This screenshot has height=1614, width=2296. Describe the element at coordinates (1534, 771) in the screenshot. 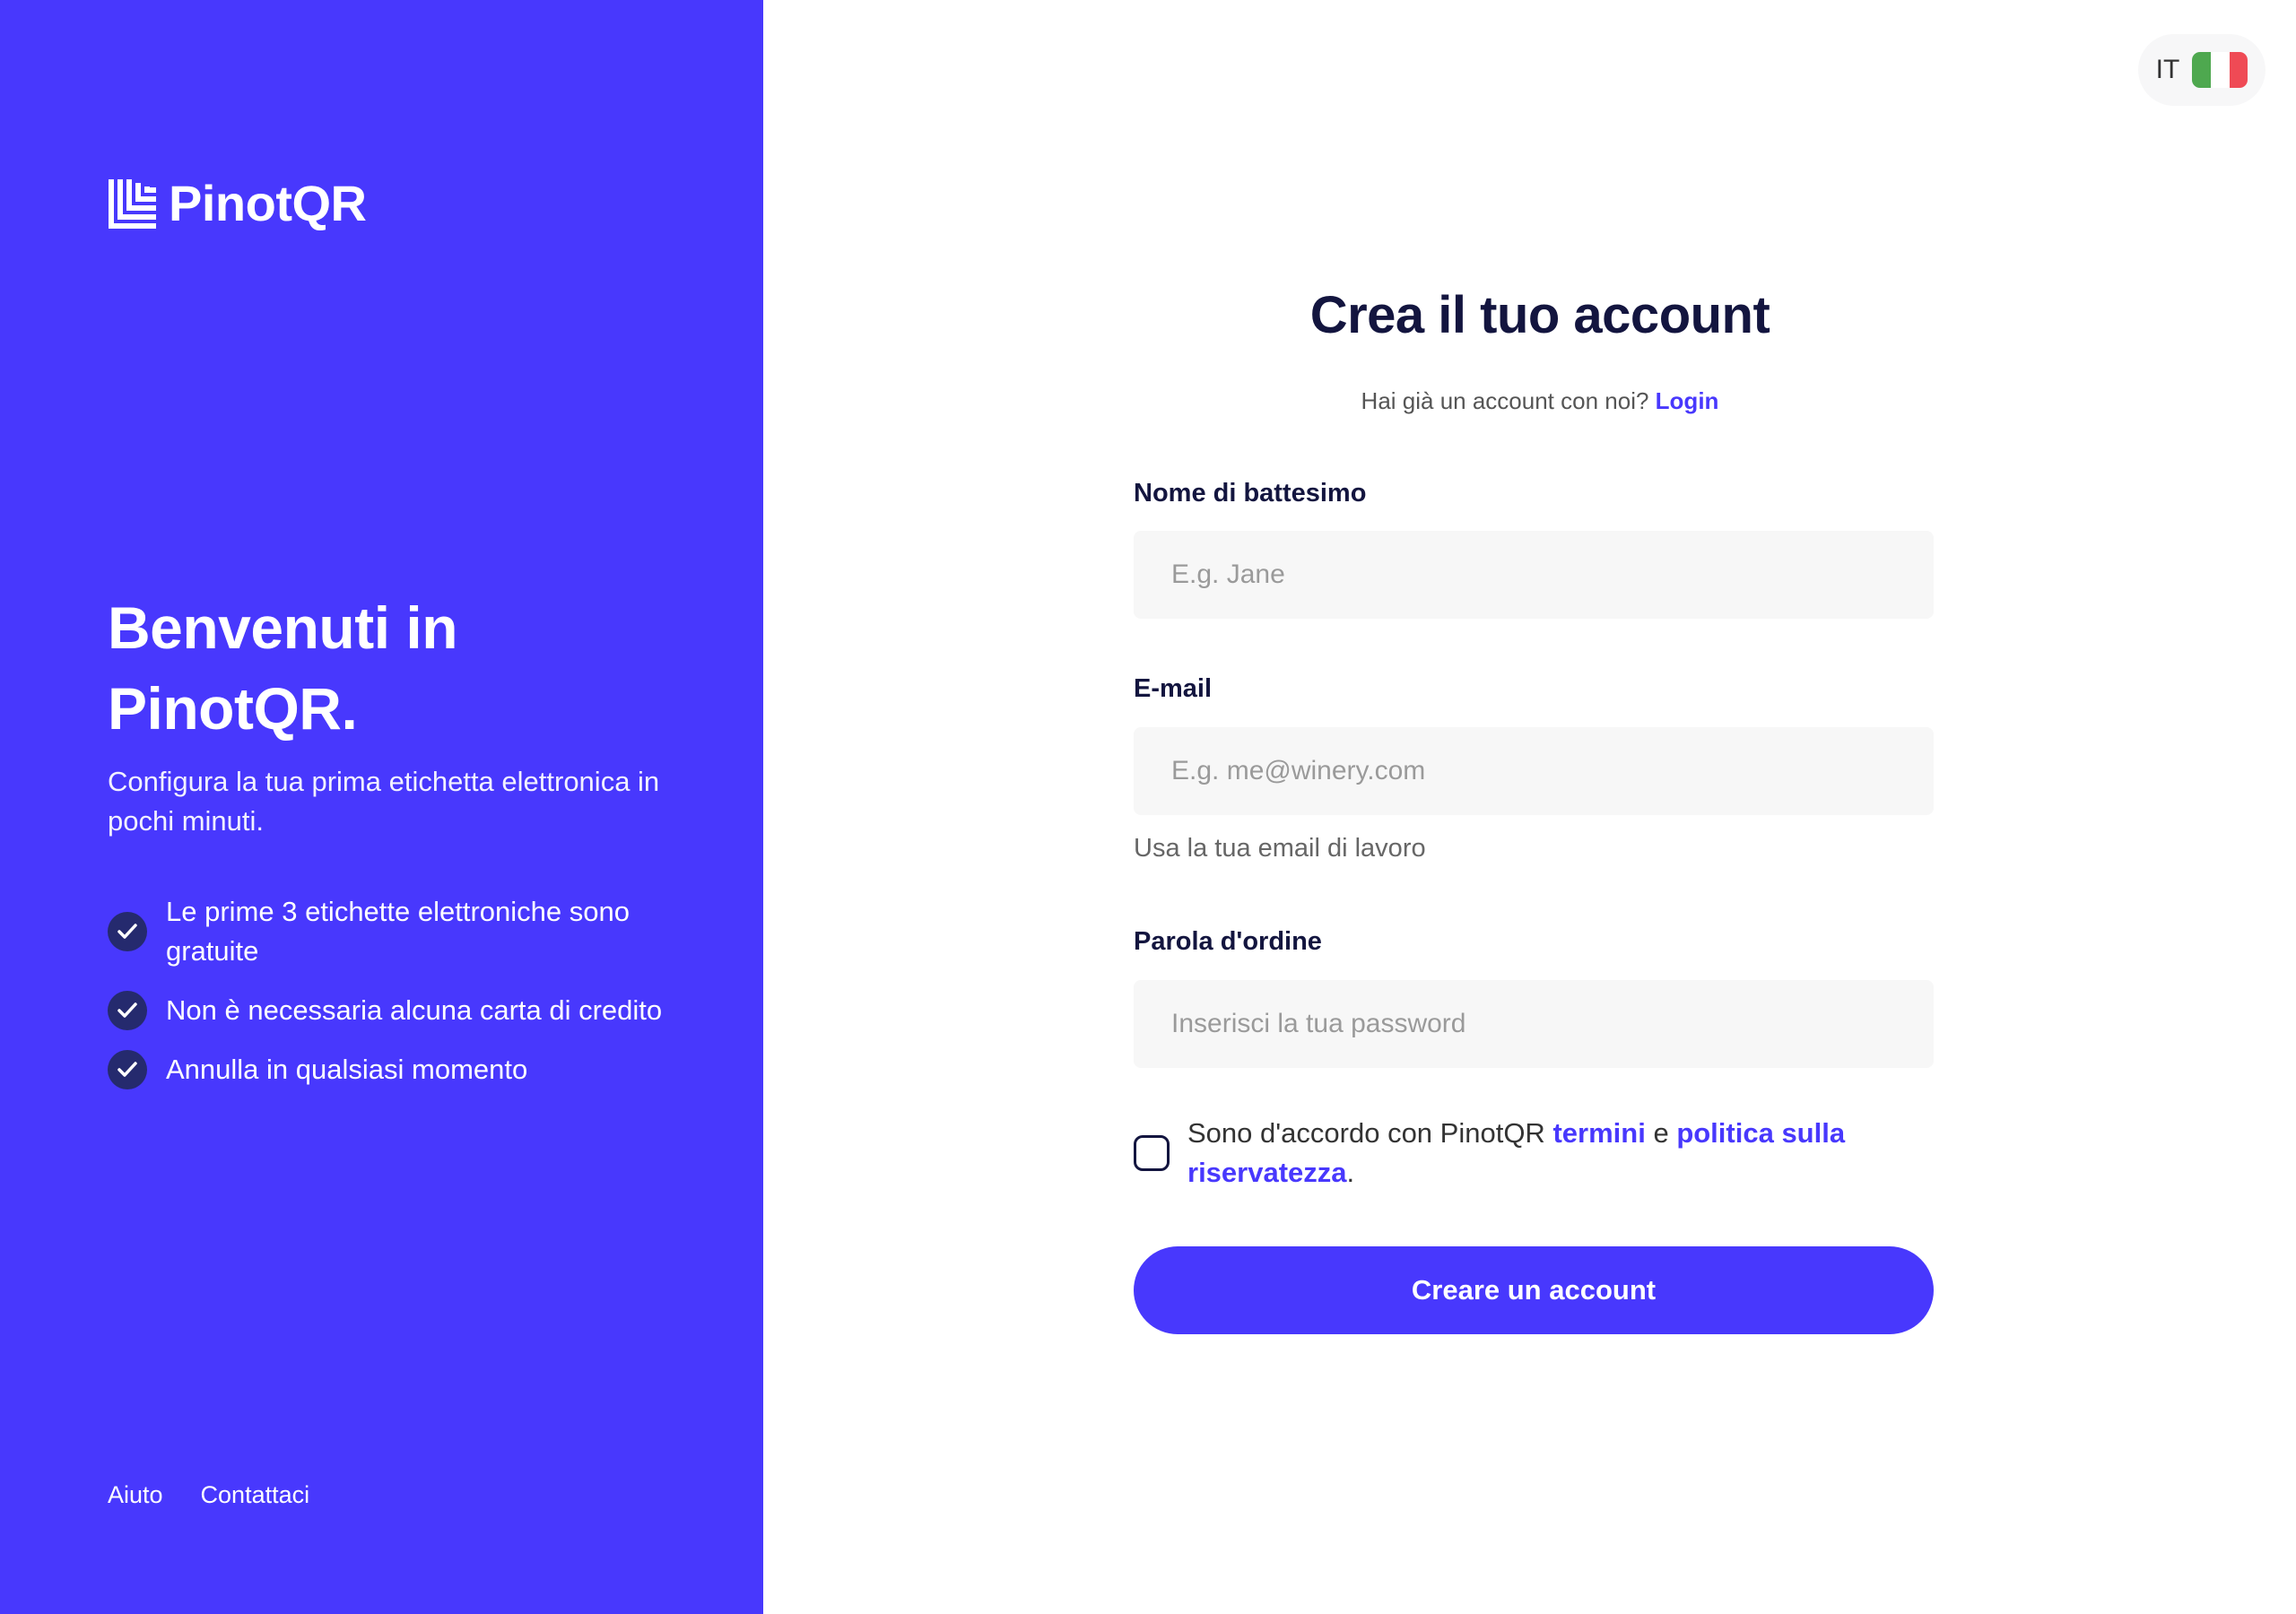

I see `email-input` at that location.